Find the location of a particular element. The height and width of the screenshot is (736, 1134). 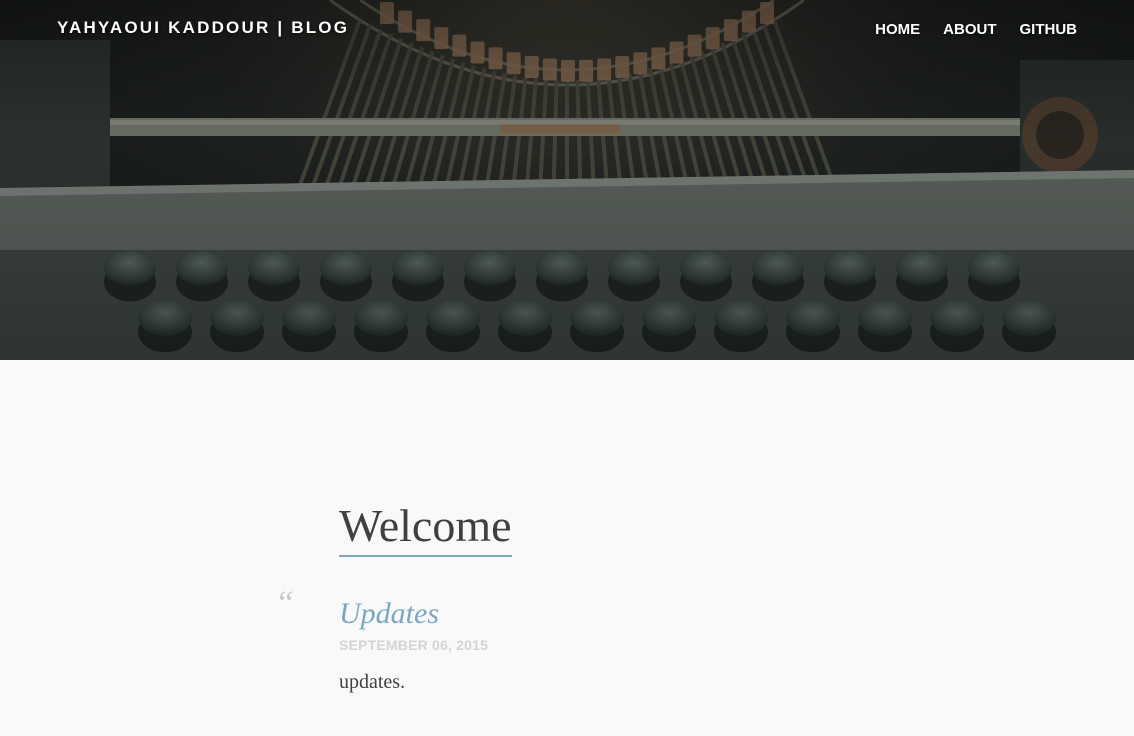

post-title-link: Updates is located at coordinates (619, 614).